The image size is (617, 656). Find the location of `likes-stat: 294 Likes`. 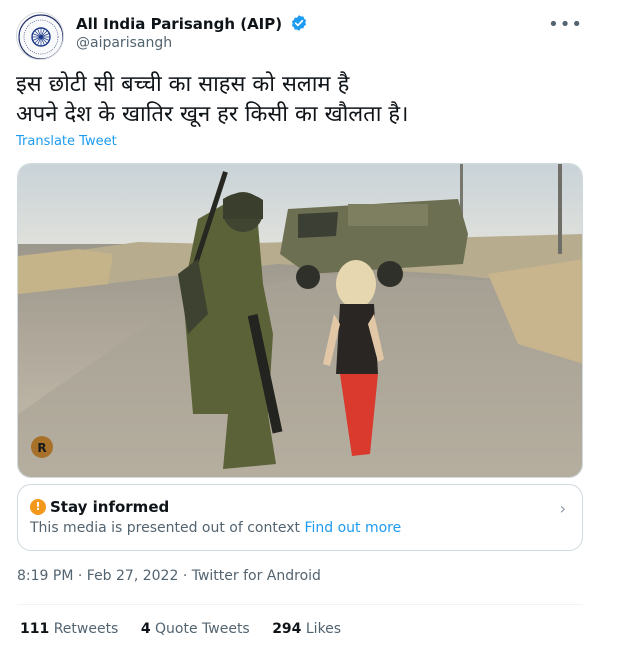

likes-stat: 294 Likes is located at coordinates (306, 629).